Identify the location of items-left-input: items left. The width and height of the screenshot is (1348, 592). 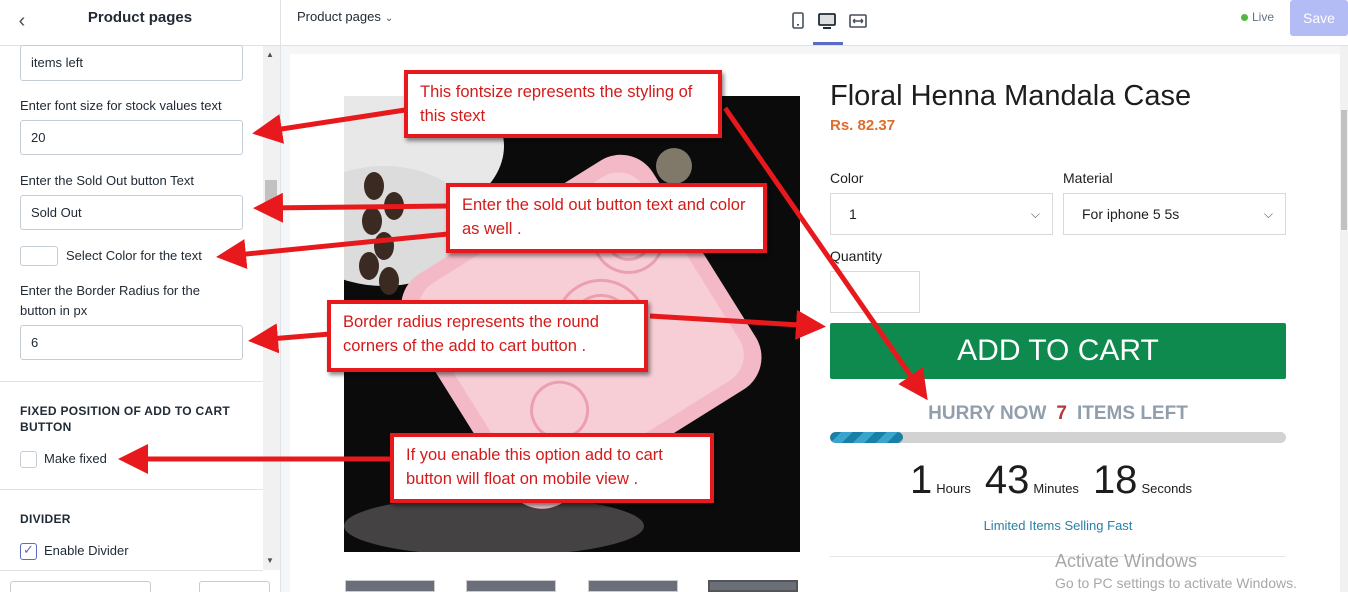
(131, 63).